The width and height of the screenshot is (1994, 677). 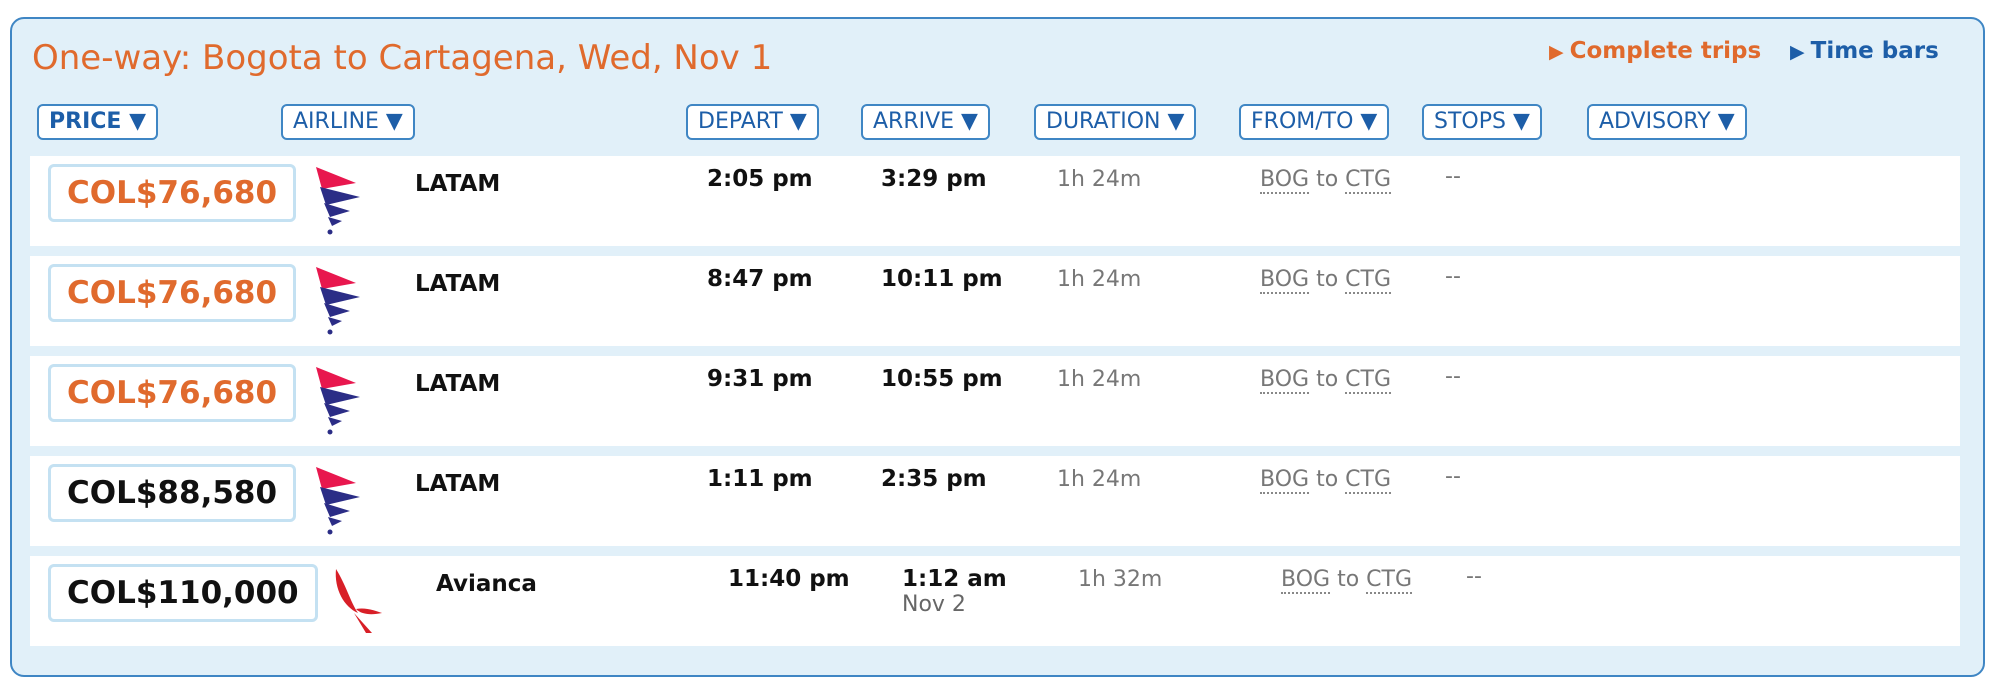 I want to click on arrive-time: 1:12 am, so click(x=954, y=579).